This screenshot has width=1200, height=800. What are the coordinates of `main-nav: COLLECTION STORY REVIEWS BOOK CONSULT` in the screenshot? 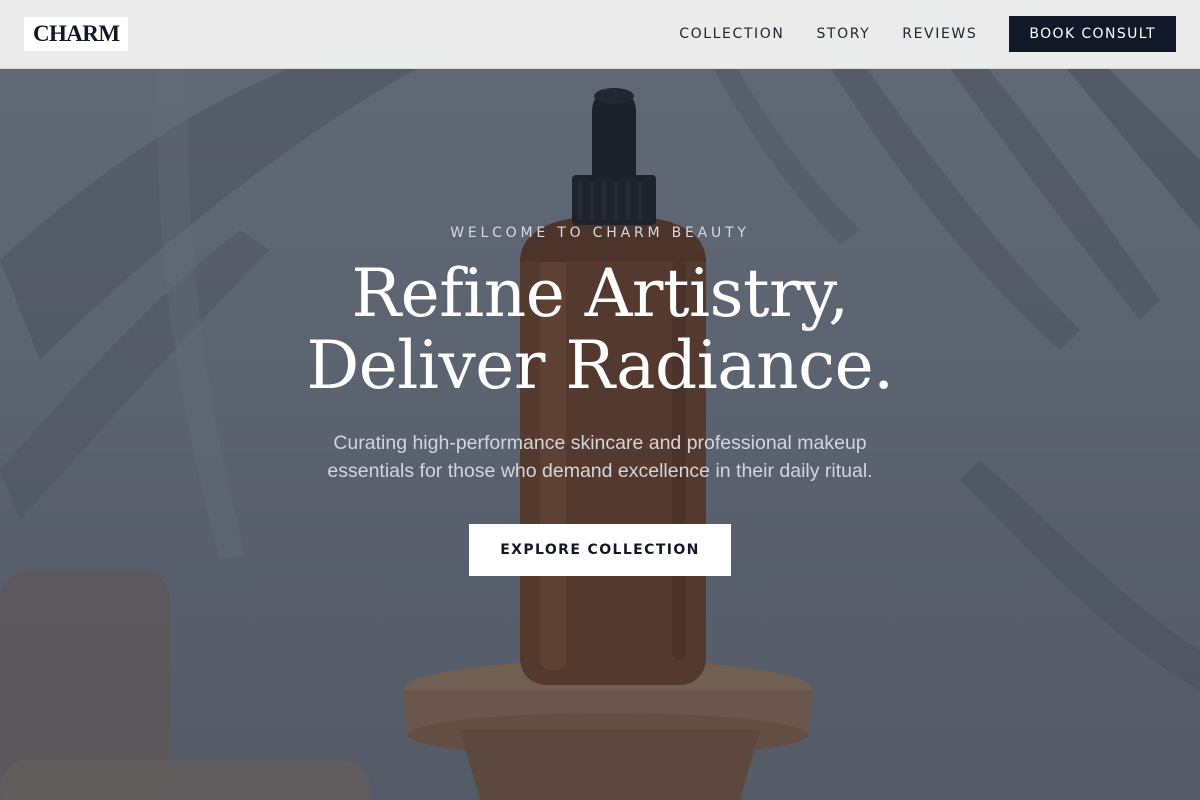 It's located at (927, 34).